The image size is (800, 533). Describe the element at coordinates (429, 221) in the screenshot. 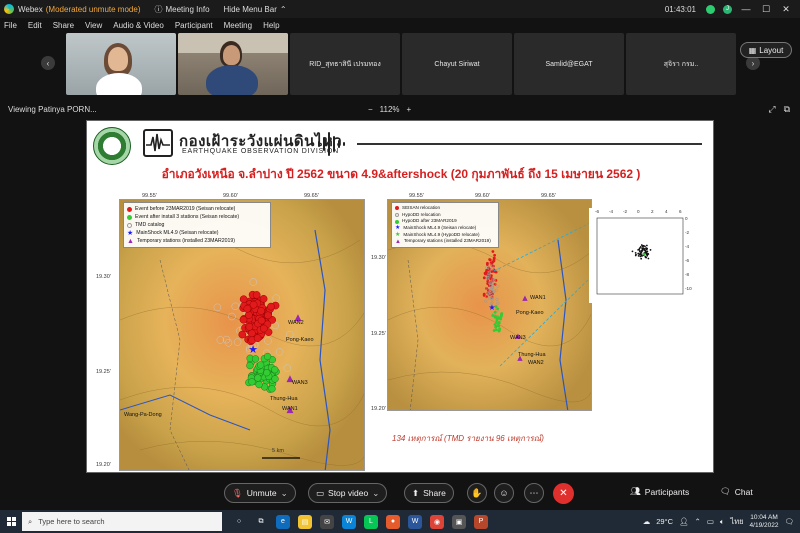

I see `legend-label: HypoDD after 23MAR2019` at that location.